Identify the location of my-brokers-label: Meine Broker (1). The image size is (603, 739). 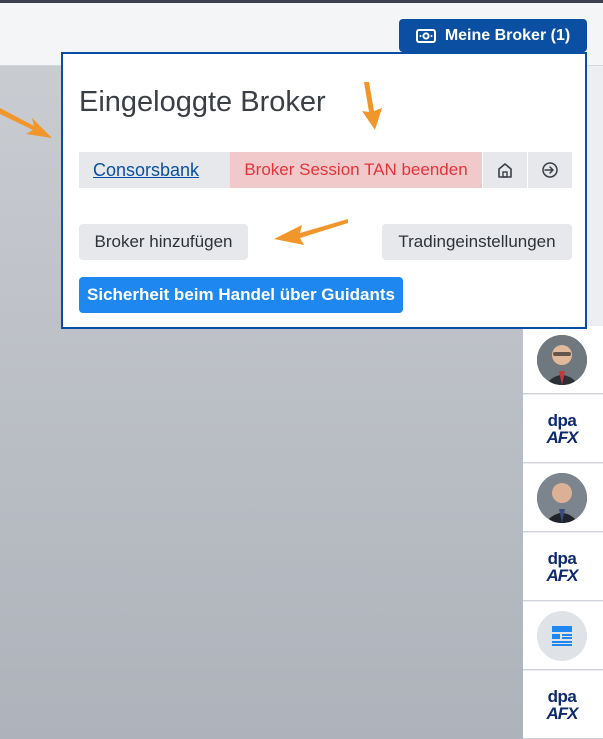
(507, 35).